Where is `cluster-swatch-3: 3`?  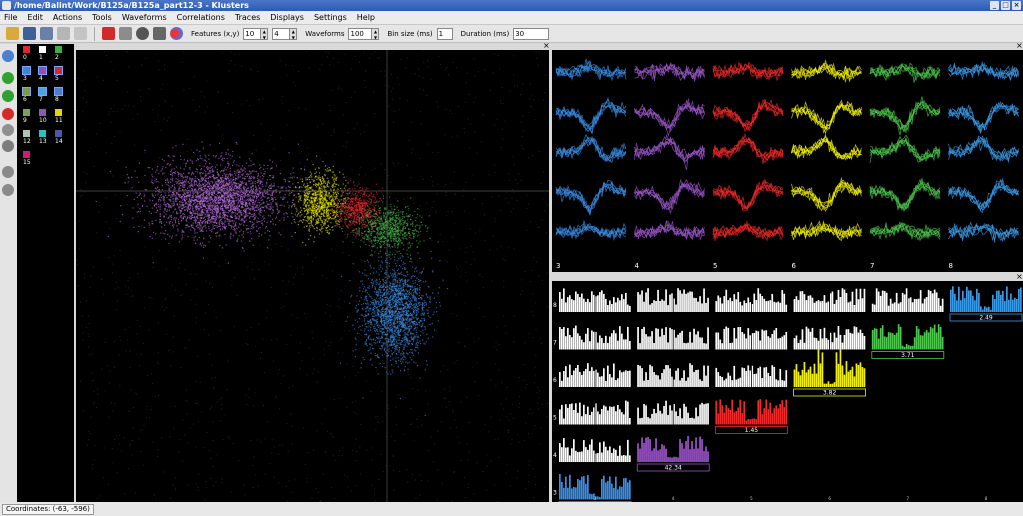
cluster-swatch-3: 3 is located at coordinates (27, 74).